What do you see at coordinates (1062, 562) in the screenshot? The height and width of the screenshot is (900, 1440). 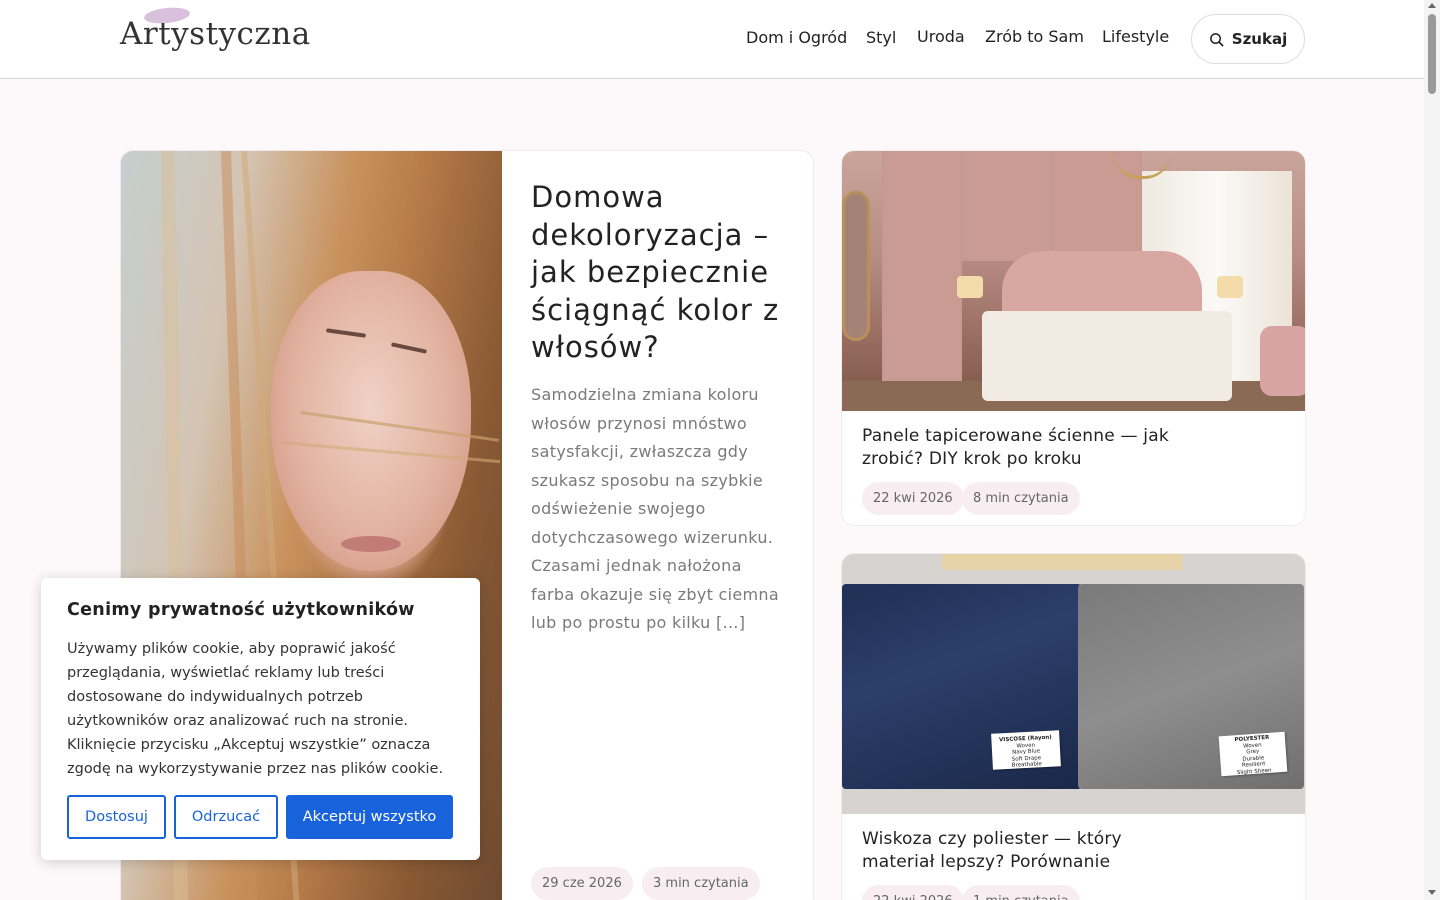 I see `ruler` at bounding box center [1062, 562].